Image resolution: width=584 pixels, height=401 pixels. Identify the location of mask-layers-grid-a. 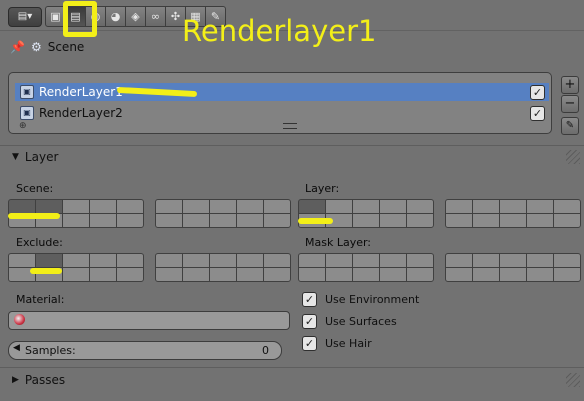
(366, 267).